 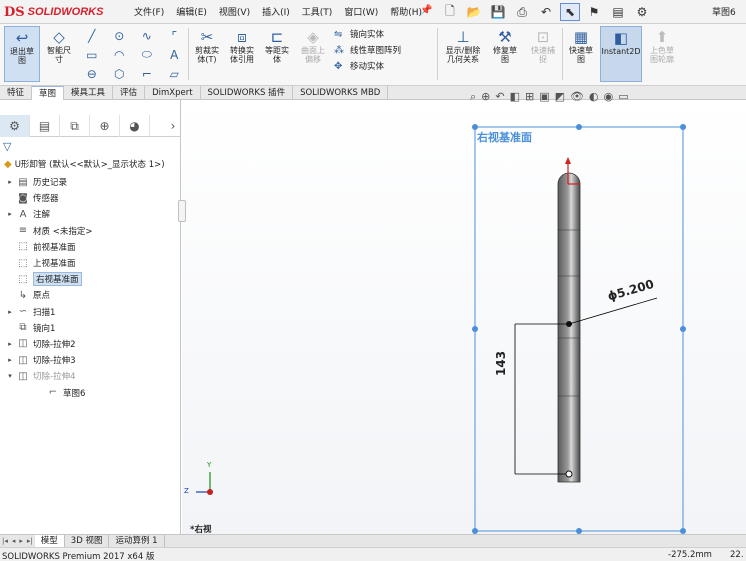 I want to click on mirror-entities-button: ⇋ 镜向实体, so click(x=367, y=34).